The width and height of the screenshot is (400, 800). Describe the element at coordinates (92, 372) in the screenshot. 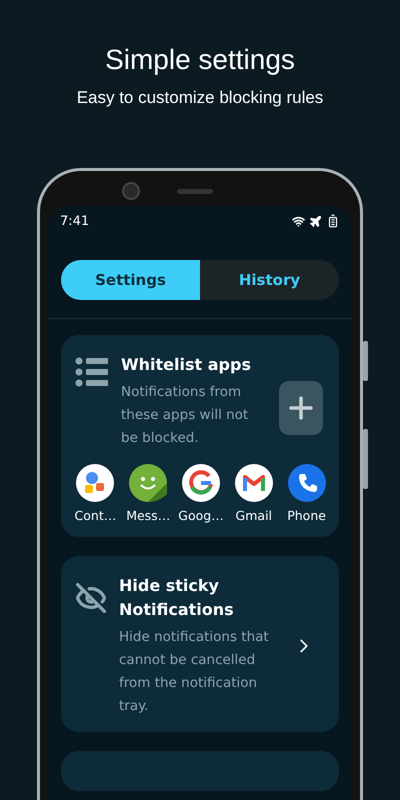

I see `list-icon` at that location.